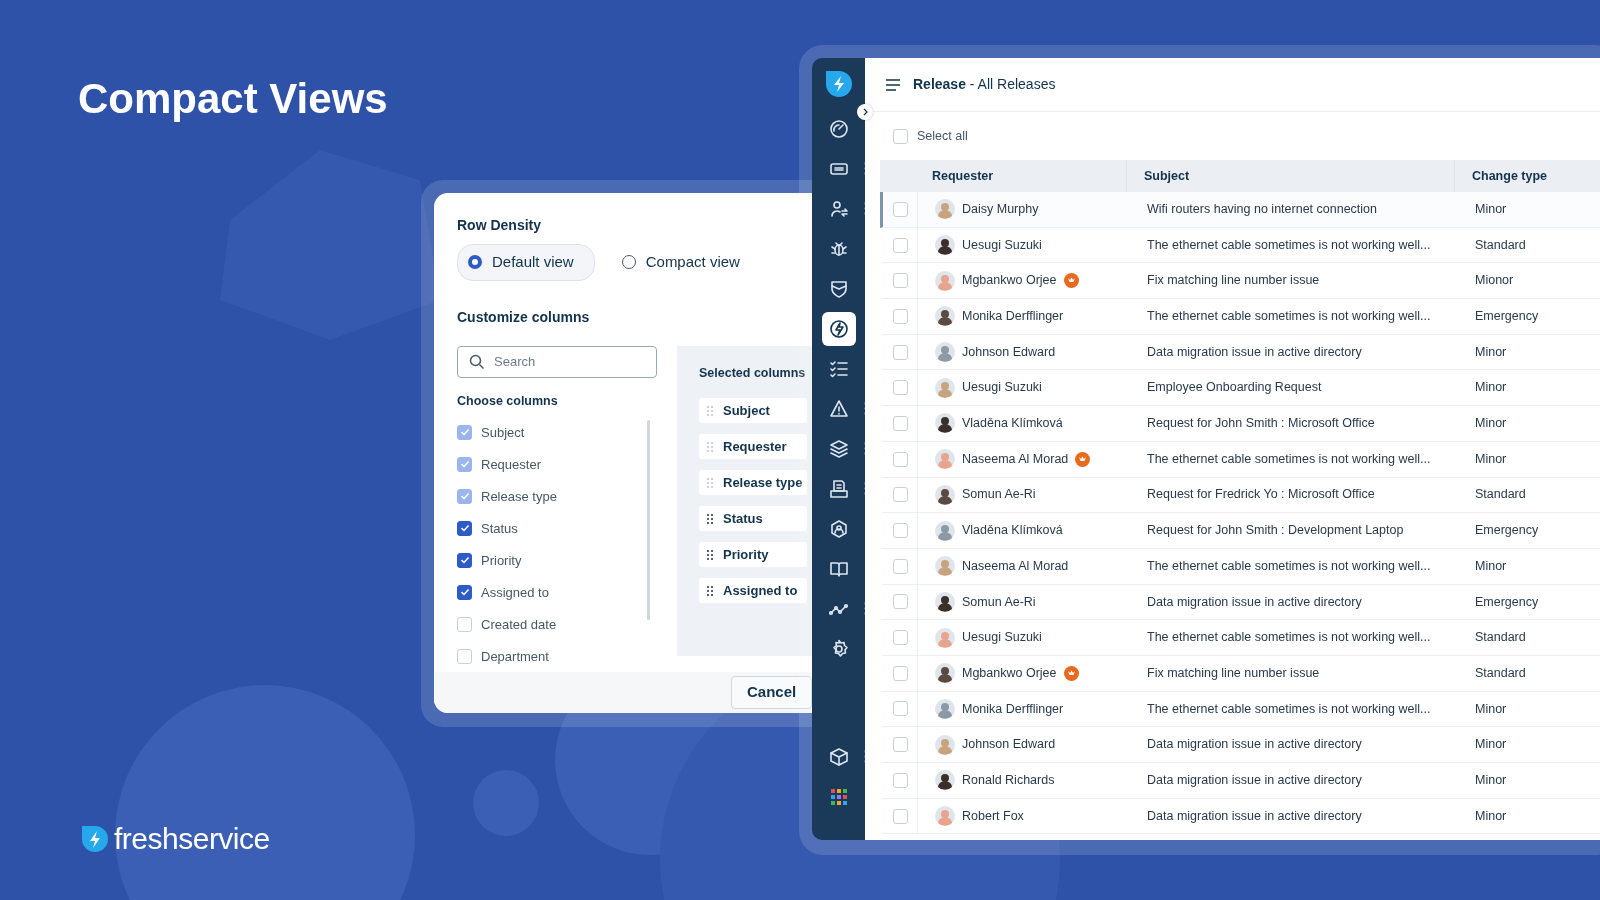 The image size is (1600, 900). I want to click on column-chip: Subject, so click(753, 411).